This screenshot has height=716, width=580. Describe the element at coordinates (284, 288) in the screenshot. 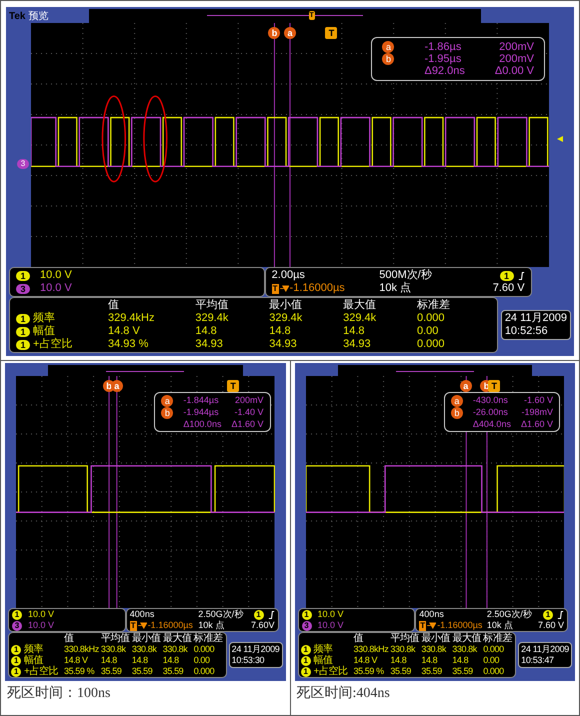

I see `arrow-icon` at that location.